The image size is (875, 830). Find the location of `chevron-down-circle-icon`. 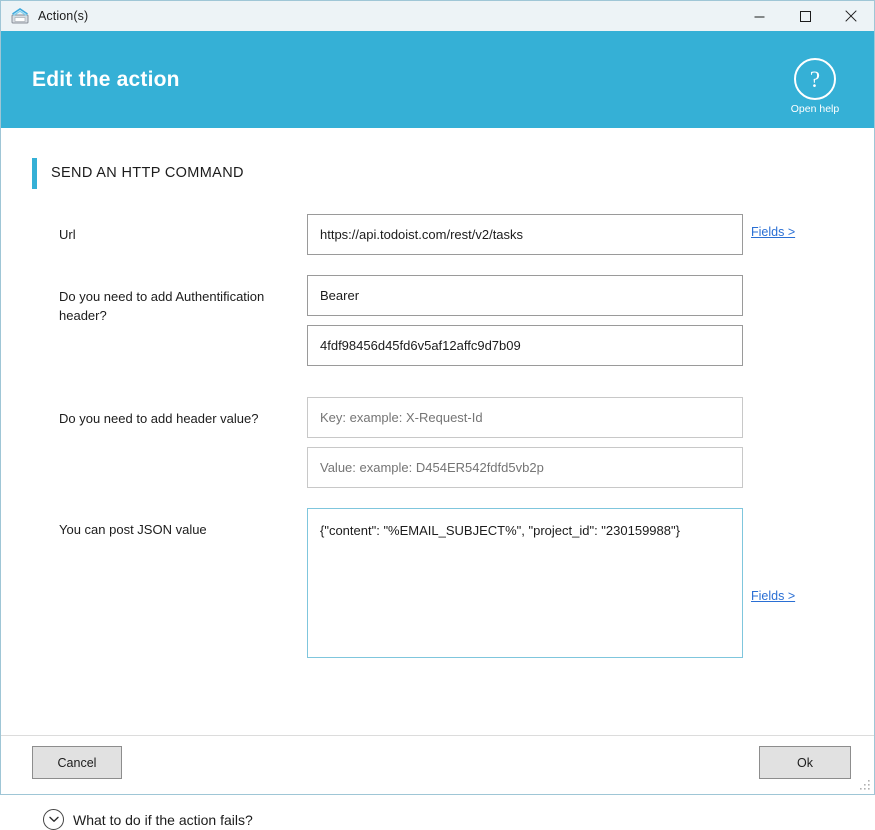

chevron-down-circle-icon is located at coordinates (53, 819).